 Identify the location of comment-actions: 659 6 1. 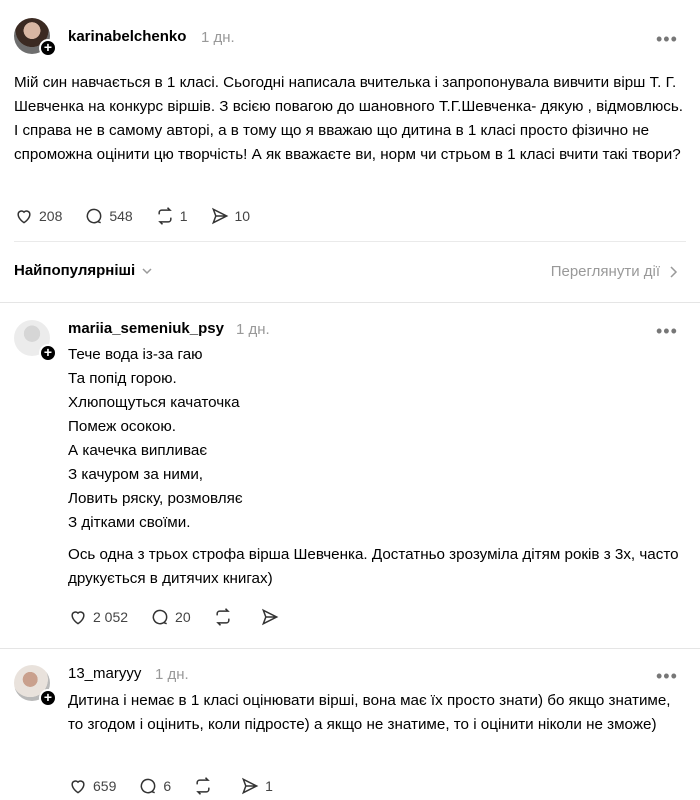
(181, 786).